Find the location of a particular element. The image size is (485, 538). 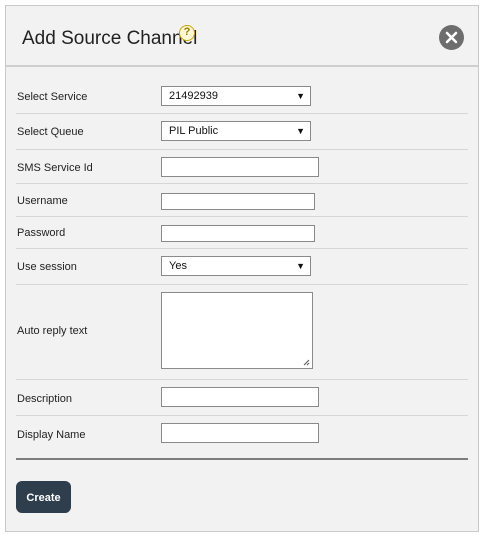

resize-grip-icon is located at coordinates (306, 362).